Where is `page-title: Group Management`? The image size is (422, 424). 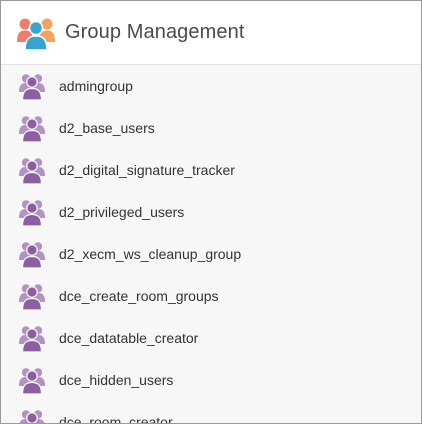
page-title: Group Management is located at coordinates (155, 32).